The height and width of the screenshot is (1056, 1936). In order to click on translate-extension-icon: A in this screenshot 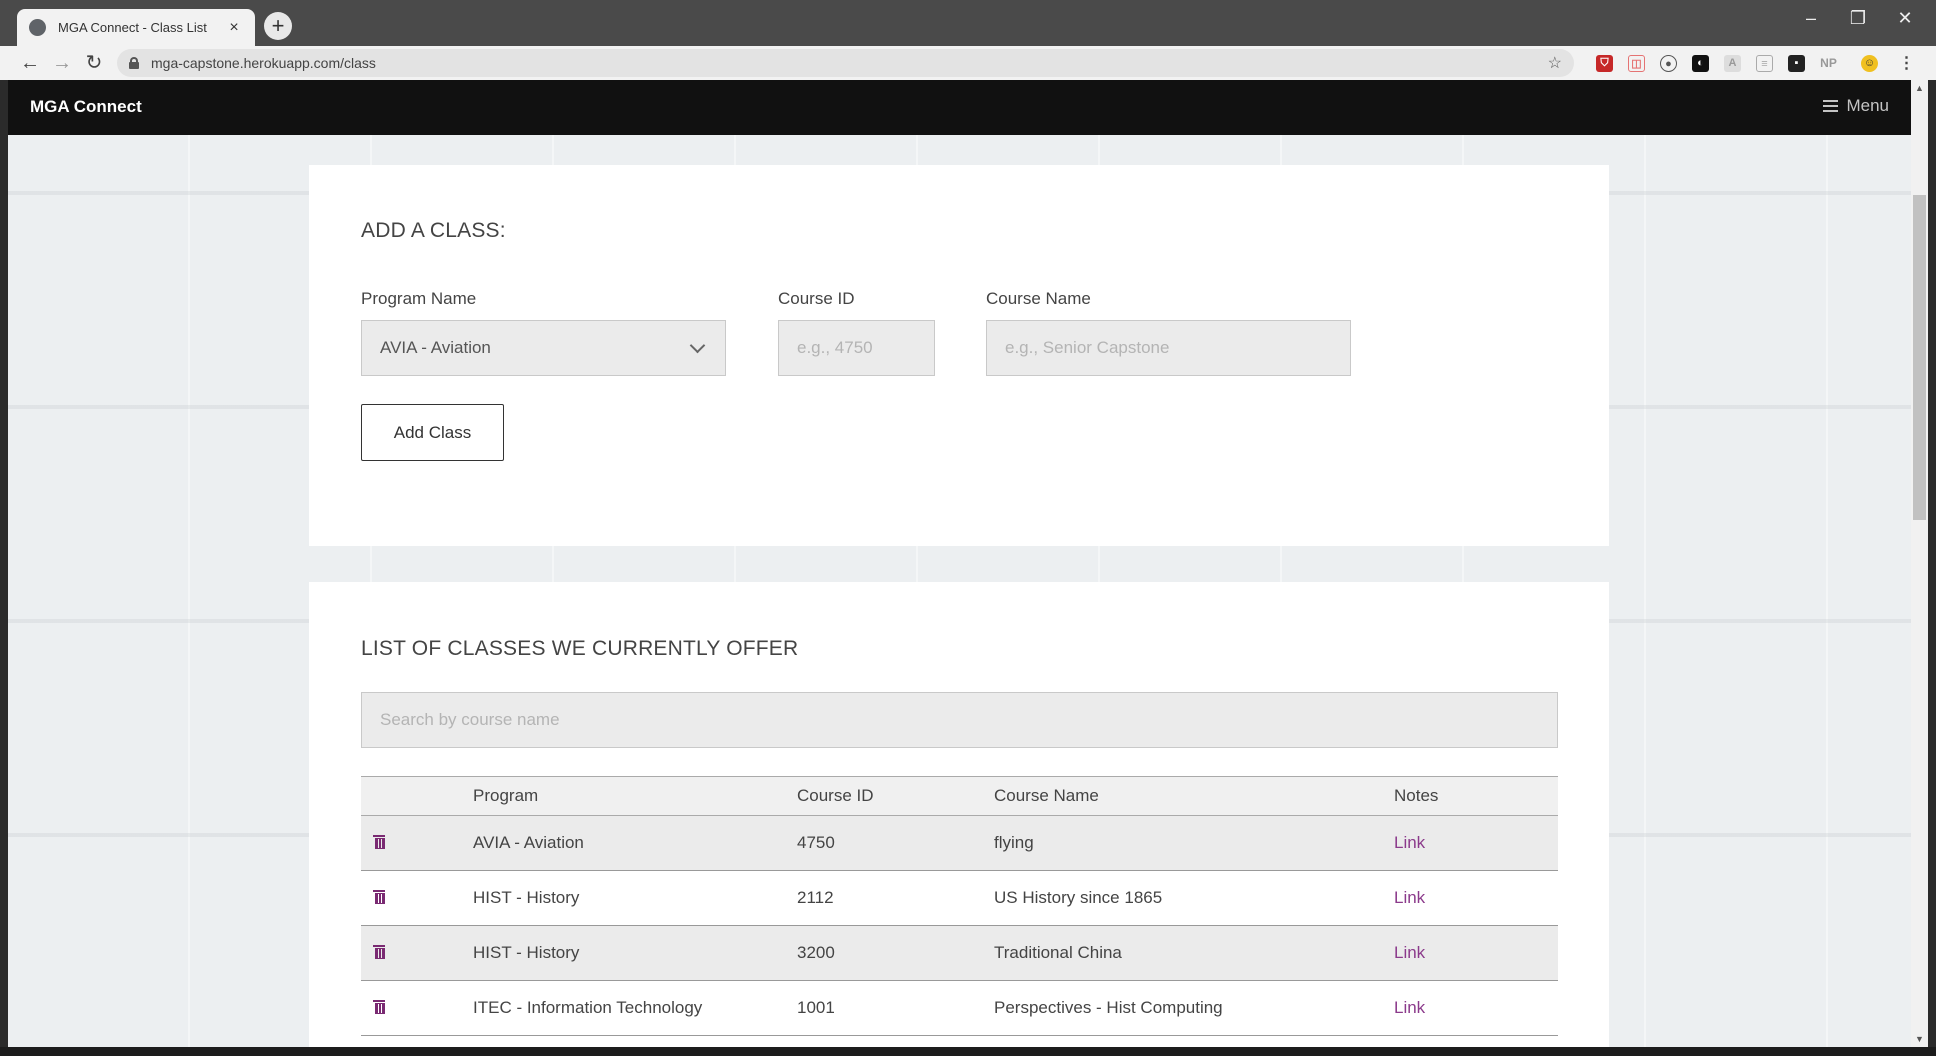, I will do `click(1732, 63)`.